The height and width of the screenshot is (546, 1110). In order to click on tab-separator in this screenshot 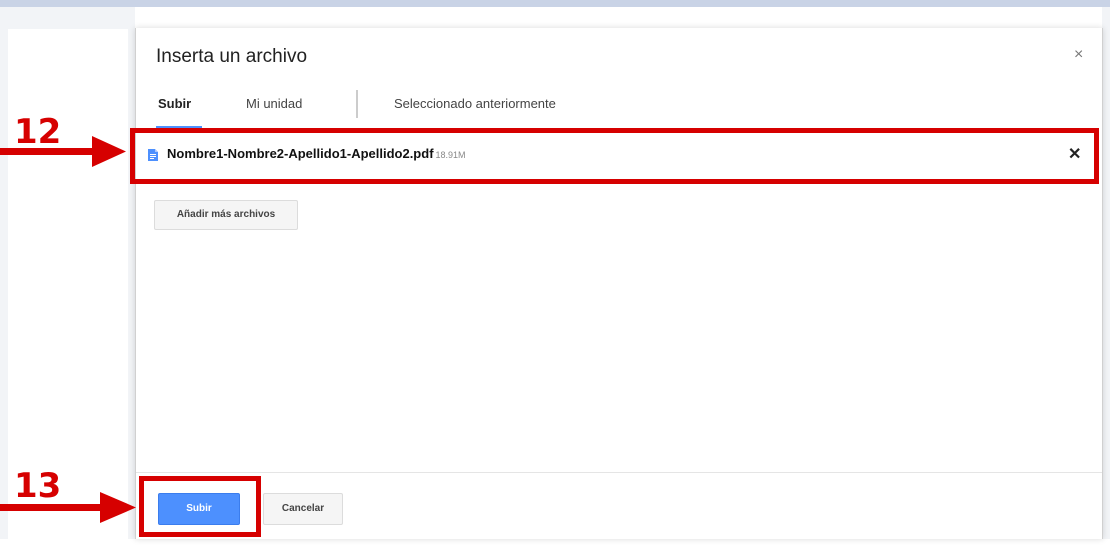, I will do `click(357, 104)`.